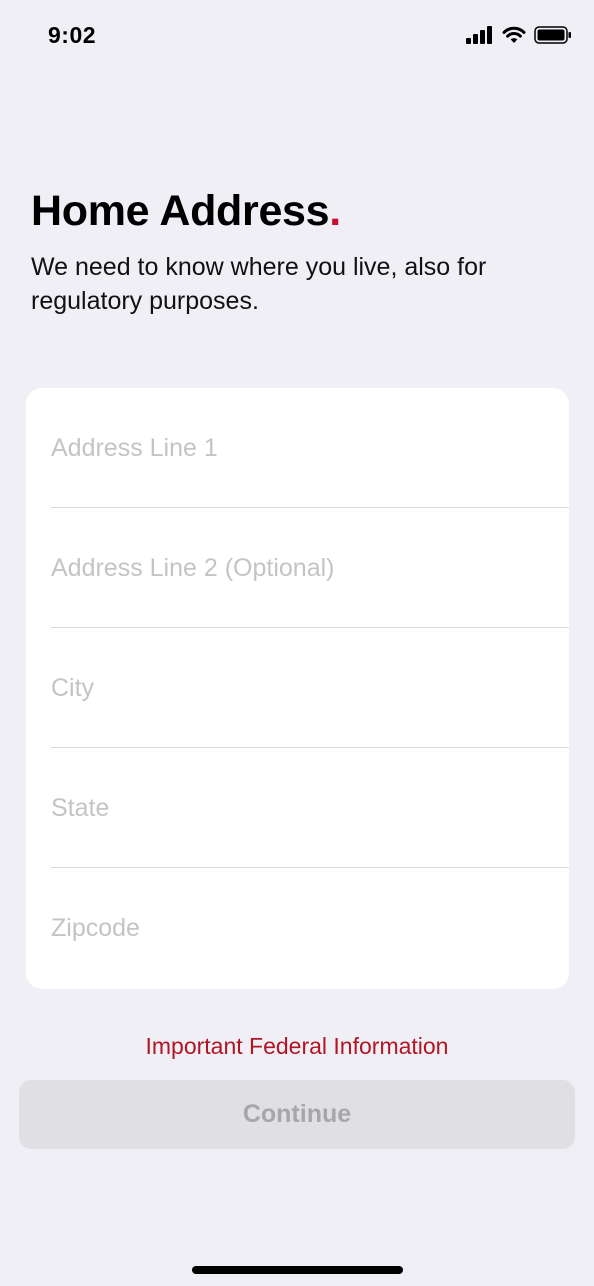  What do you see at coordinates (297, 1046) in the screenshot?
I see `important-federal-information-link: Important Federal Information` at bounding box center [297, 1046].